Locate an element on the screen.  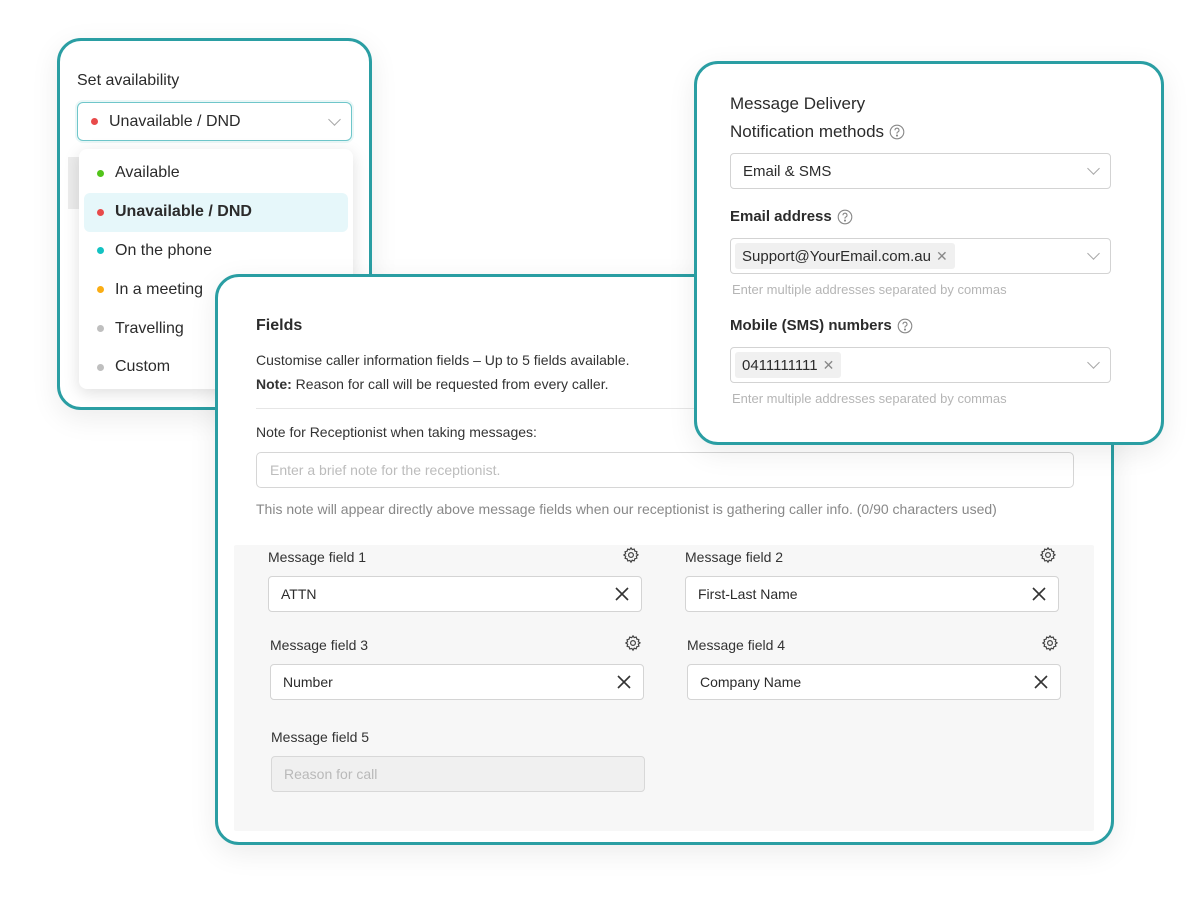
message-field-label: Message field 5 is located at coordinates (320, 737).